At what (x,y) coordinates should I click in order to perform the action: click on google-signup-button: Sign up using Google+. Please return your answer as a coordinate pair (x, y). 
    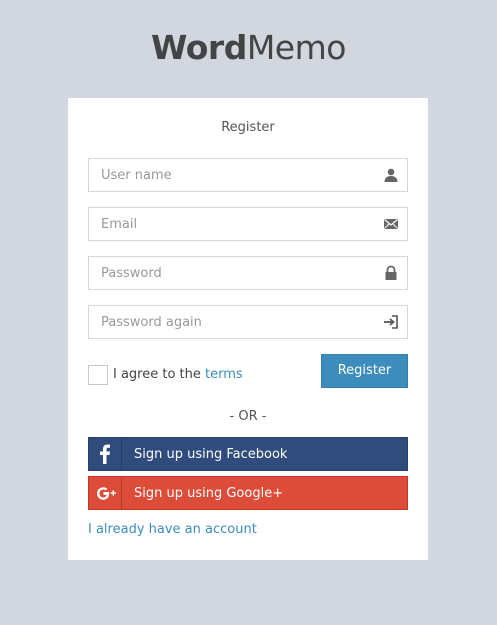
    Looking at the image, I should click on (248, 493).